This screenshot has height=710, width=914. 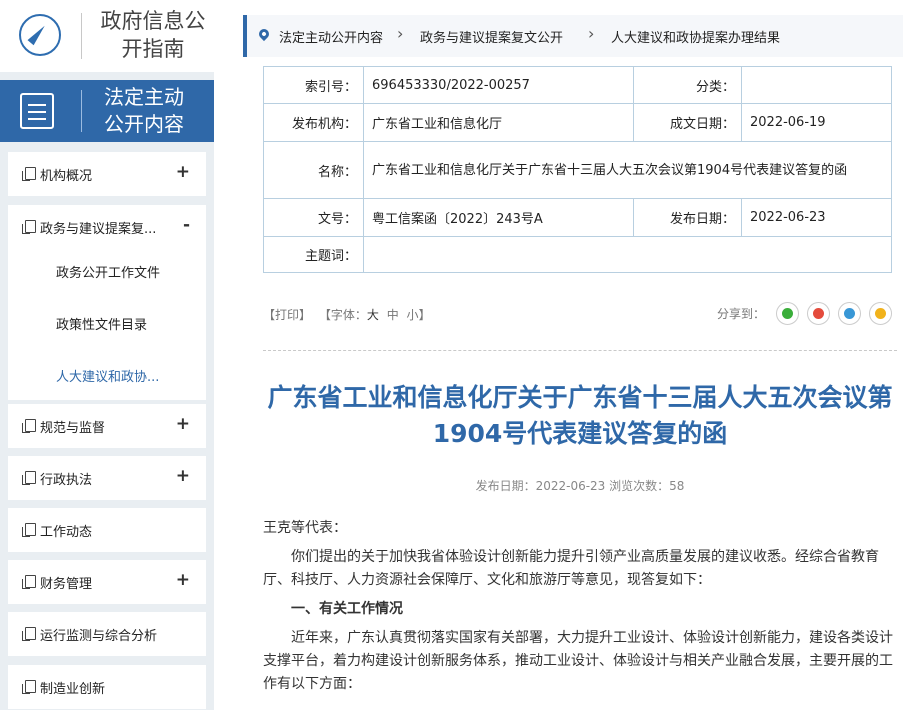 I want to click on qq-share-icon, so click(x=849, y=313).